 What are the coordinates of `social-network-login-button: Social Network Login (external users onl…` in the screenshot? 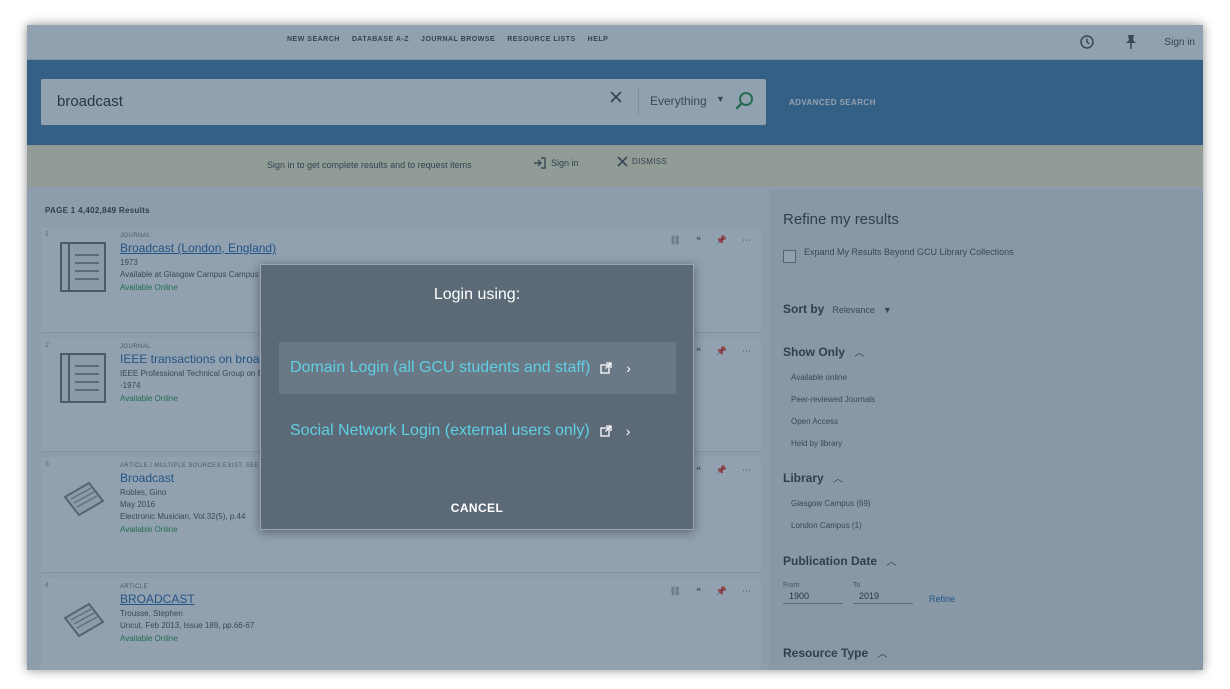 It's located at (477, 431).